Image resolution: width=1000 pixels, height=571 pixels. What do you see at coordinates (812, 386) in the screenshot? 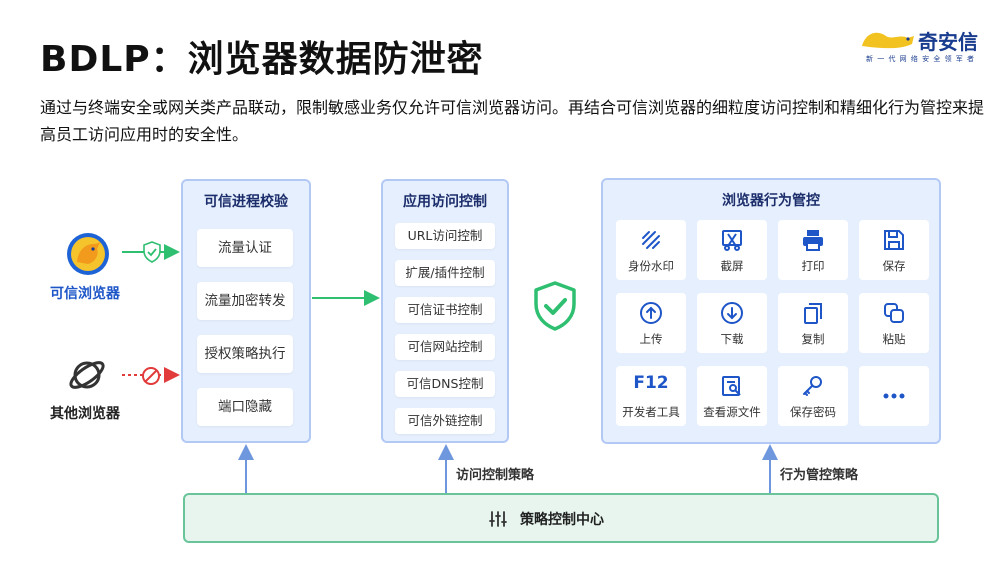
I see `key-icon` at bounding box center [812, 386].